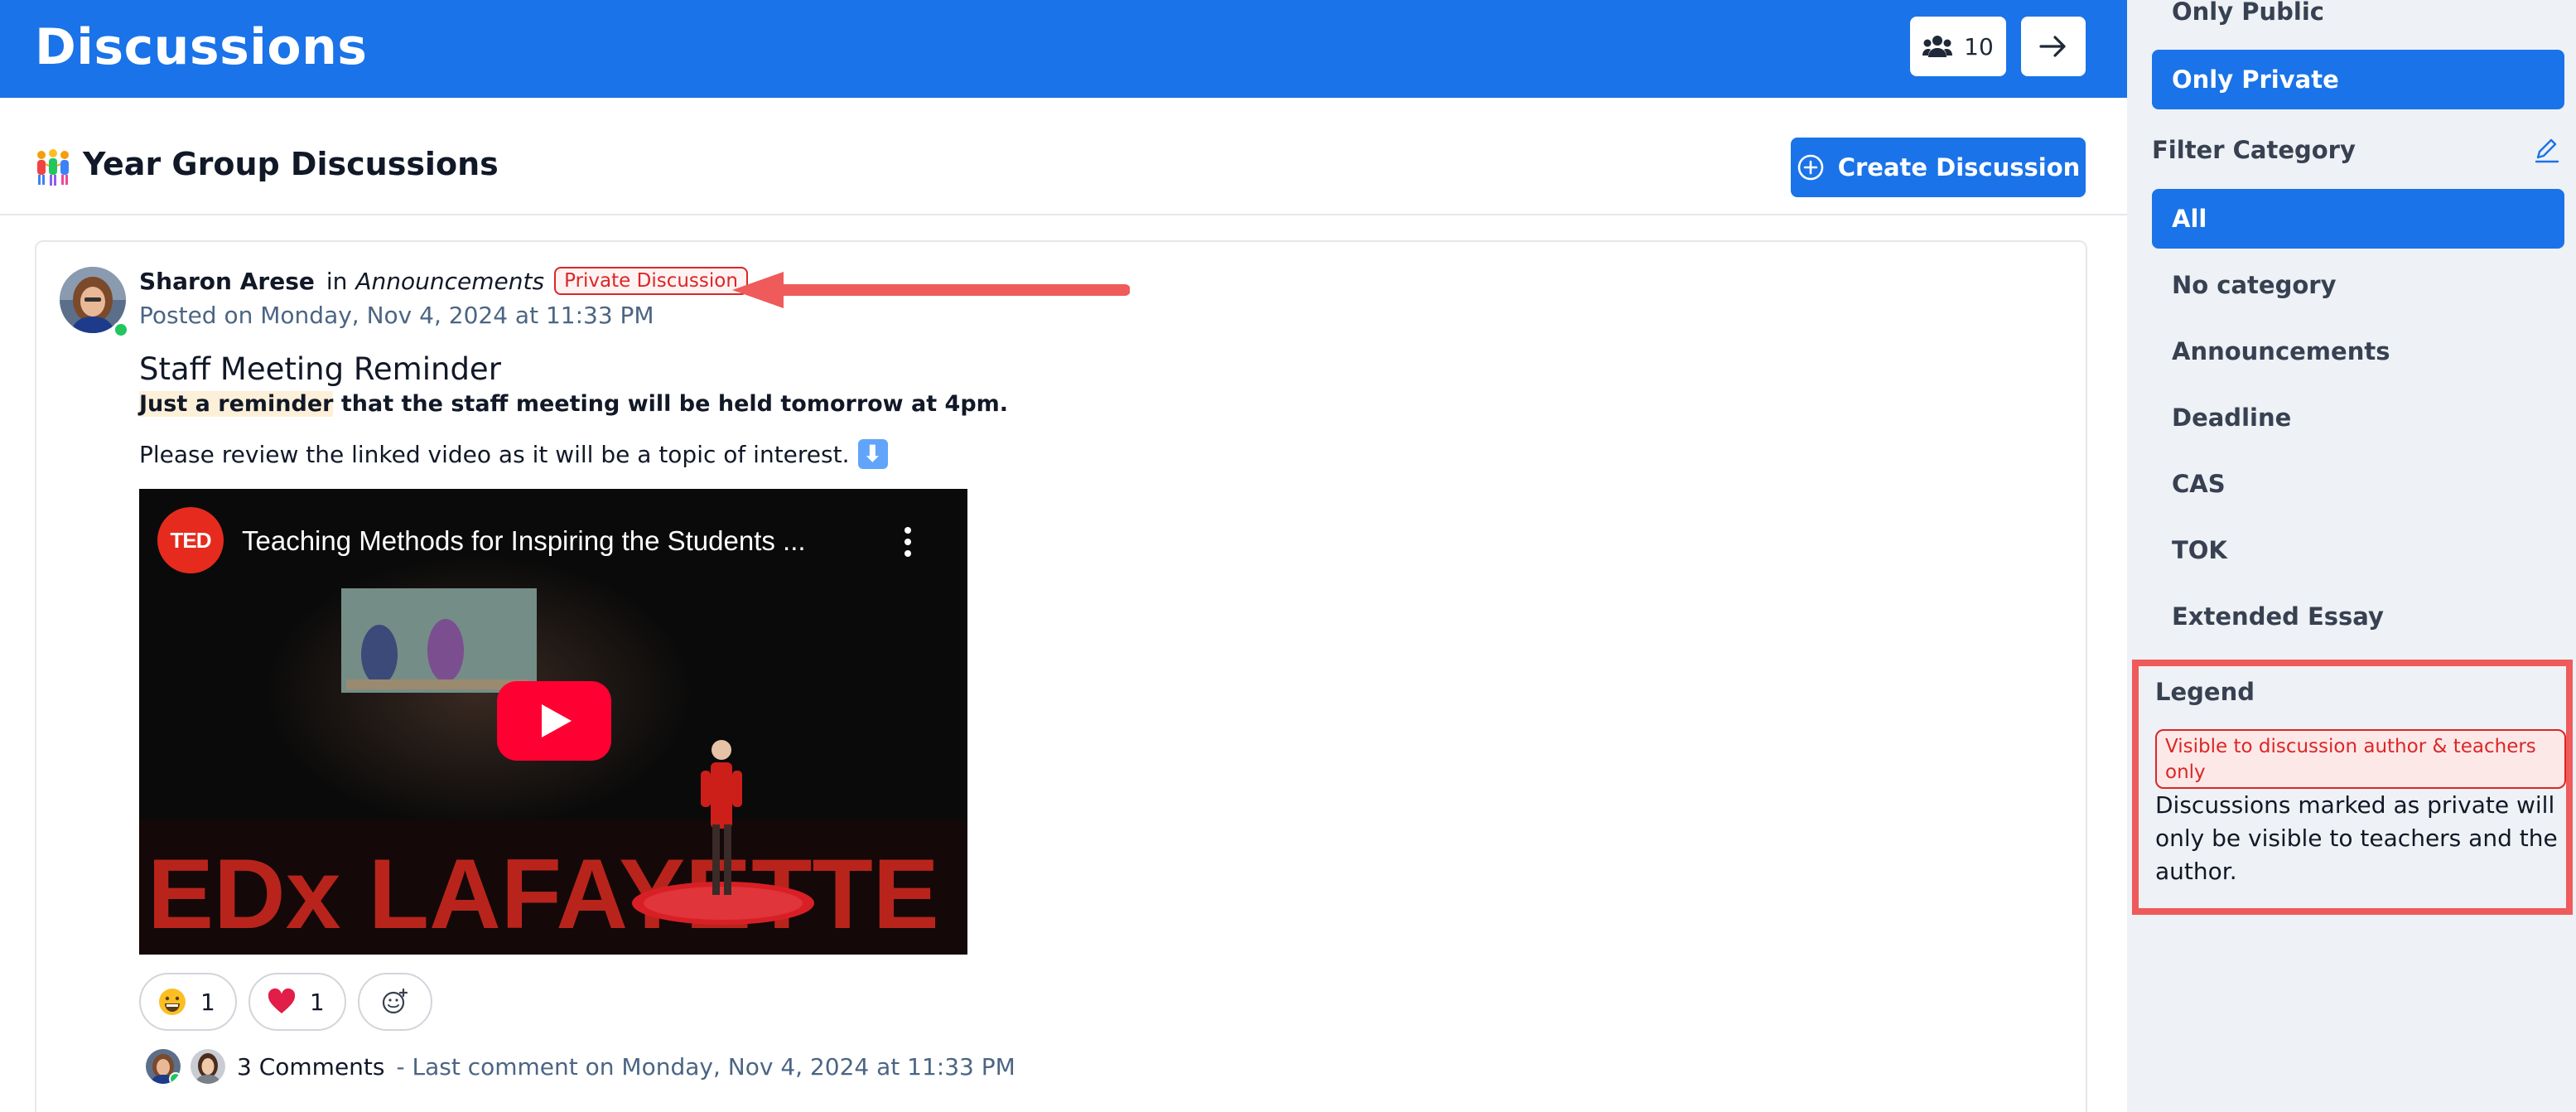 Image resolution: width=2576 pixels, height=1112 pixels. I want to click on group-bar: Year Group Discussions Create Discussion, so click(1063, 156).